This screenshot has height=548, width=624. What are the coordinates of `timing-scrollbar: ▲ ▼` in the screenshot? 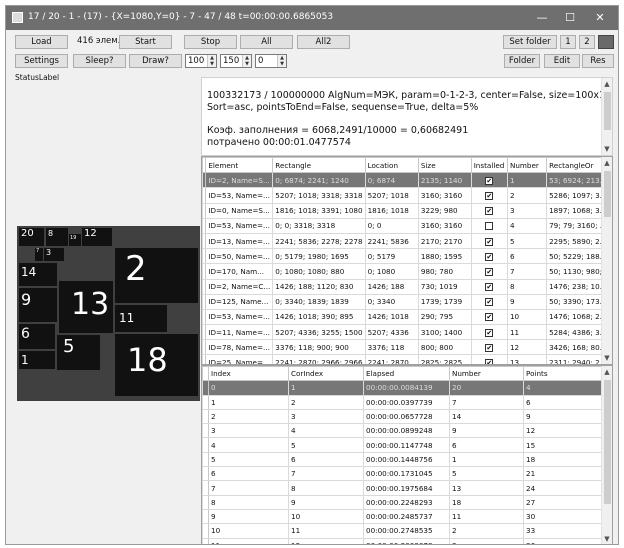 It's located at (606, 455).